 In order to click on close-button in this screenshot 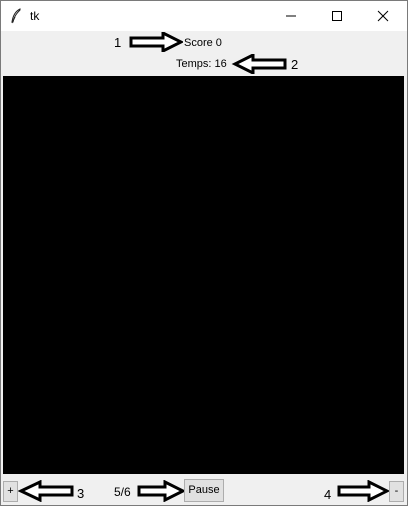, I will do `click(383, 16)`.